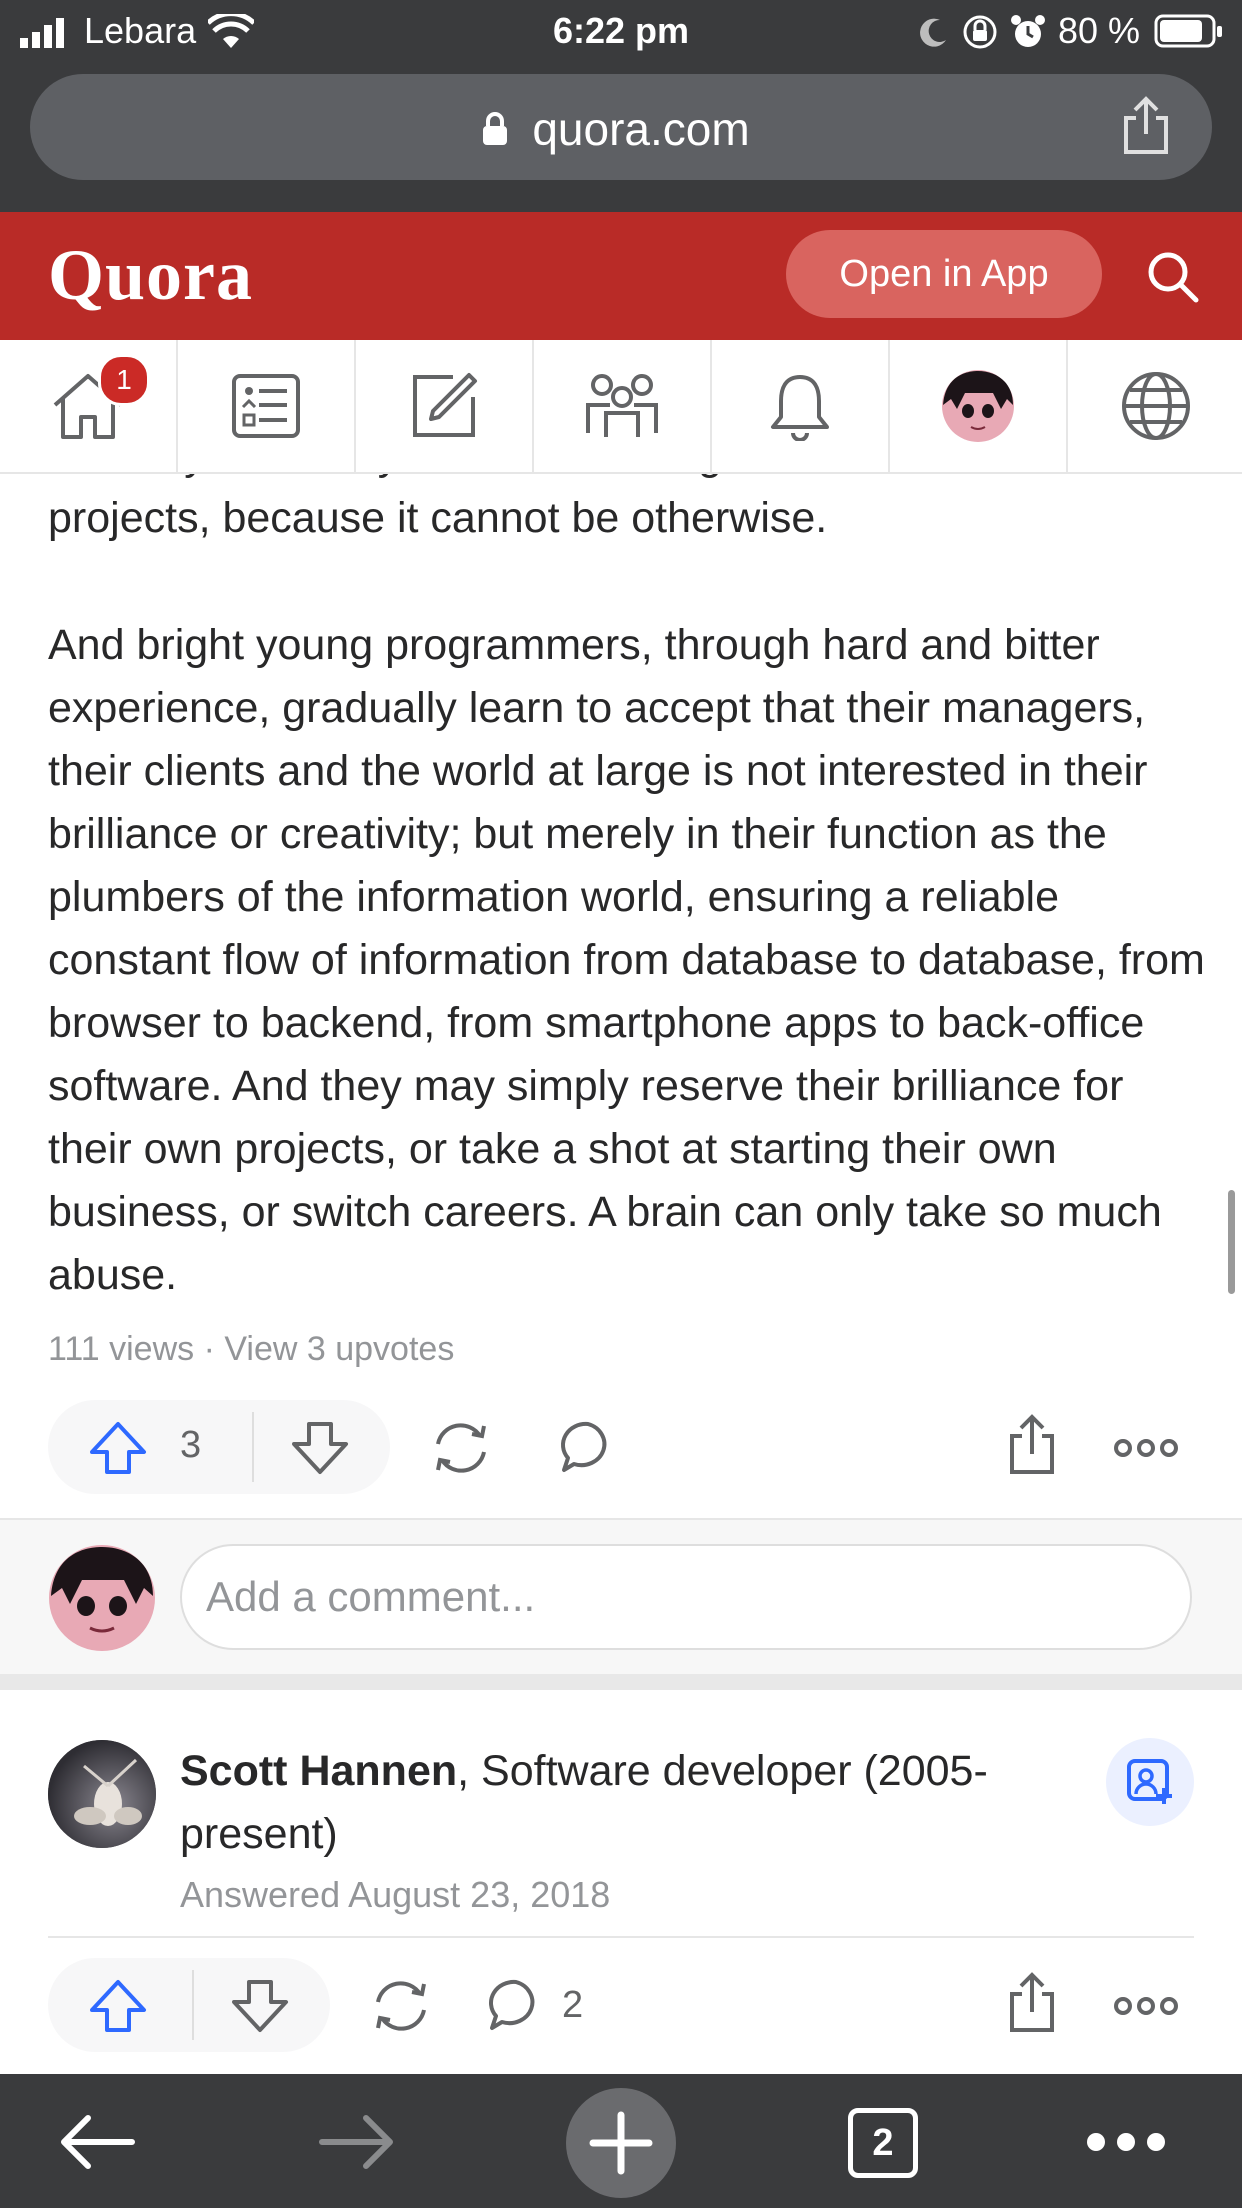  Describe the element at coordinates (1231, 1242) in the screenshot. I see `scroll-indicator` at that location.